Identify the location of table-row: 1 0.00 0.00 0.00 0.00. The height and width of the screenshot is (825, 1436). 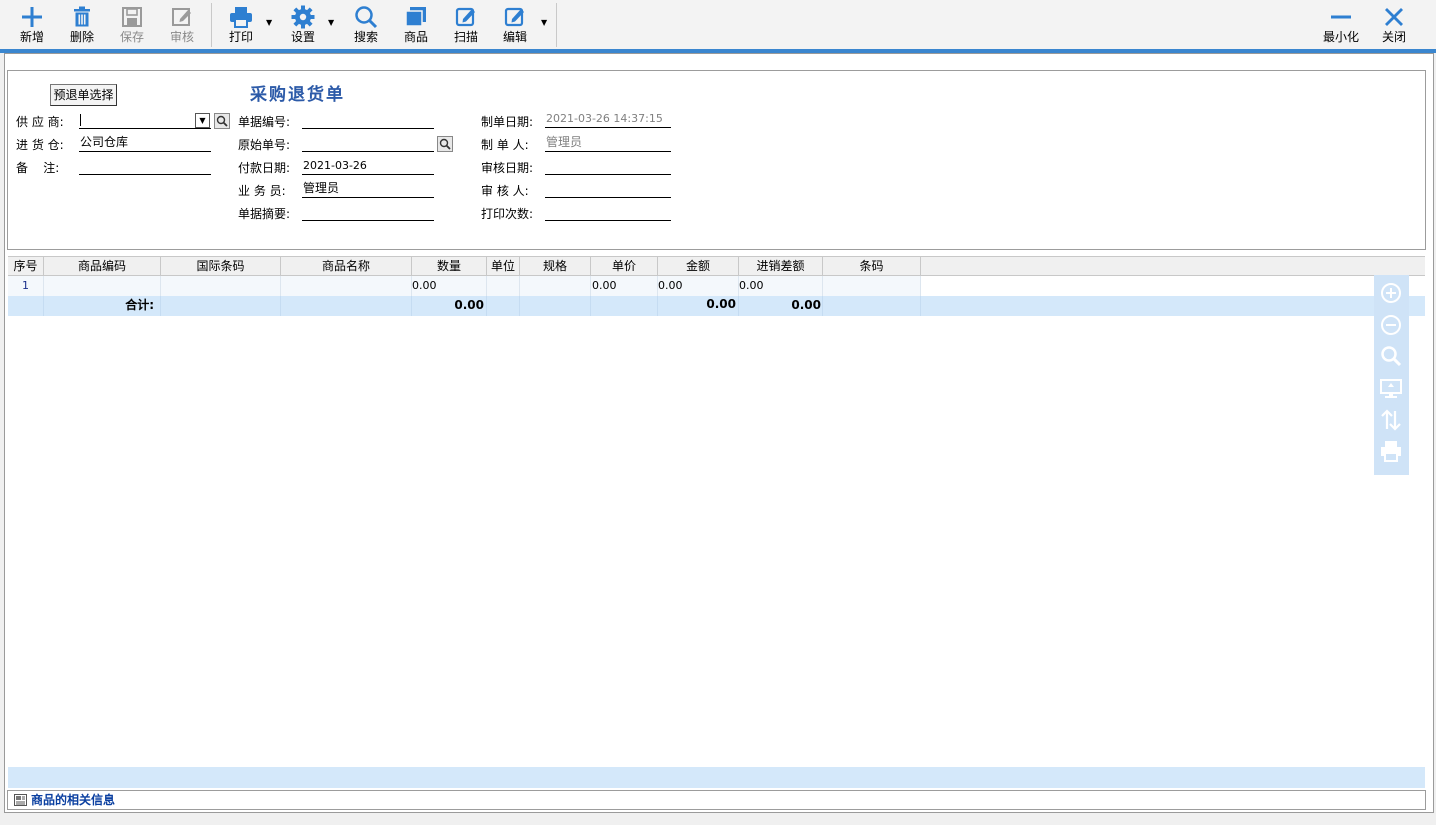
(716, 286).